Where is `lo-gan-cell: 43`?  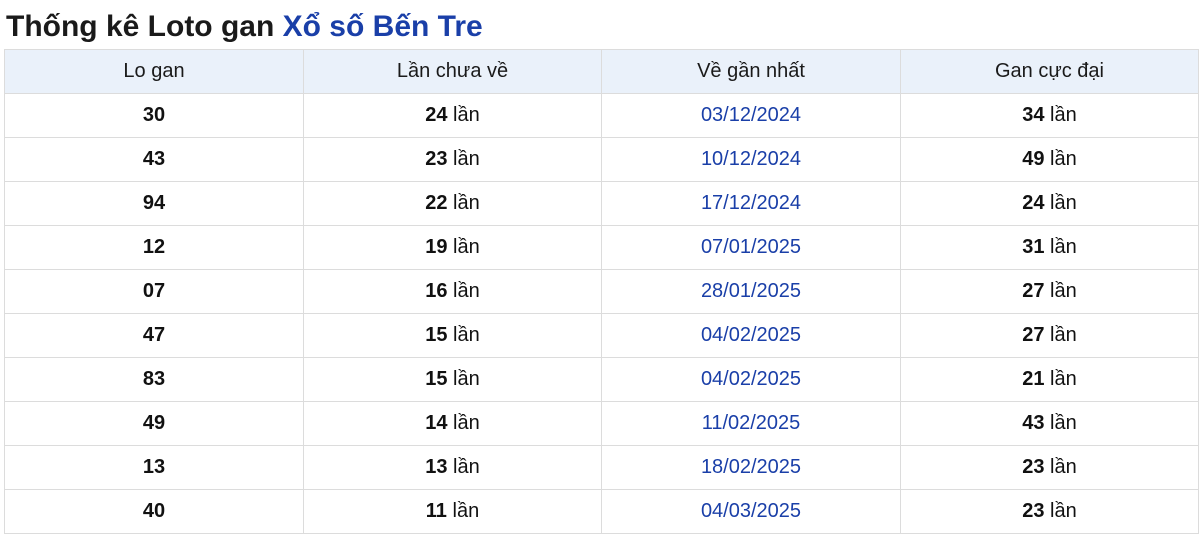 lo-gan-cell: 43 is located at coordinates (154, 159).